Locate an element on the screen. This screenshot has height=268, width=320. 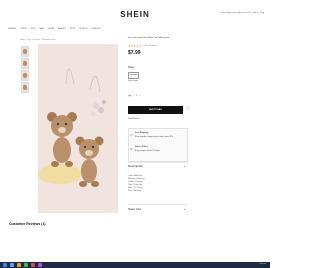
store-info-toggle: Store Info is located at coordinates (134, 209).